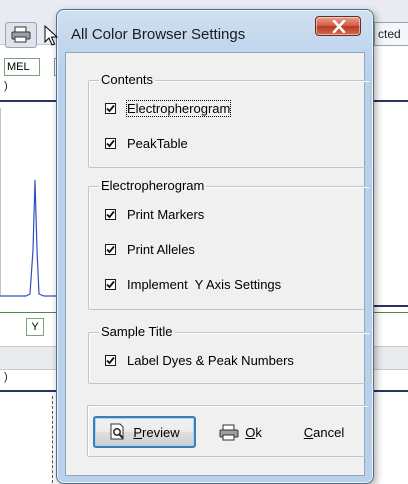 The height and width of the screenshot is (484, 408). Describe the element at coordinates (389, 101) in the screenshot. I see `background-axis-top-right` at that location.